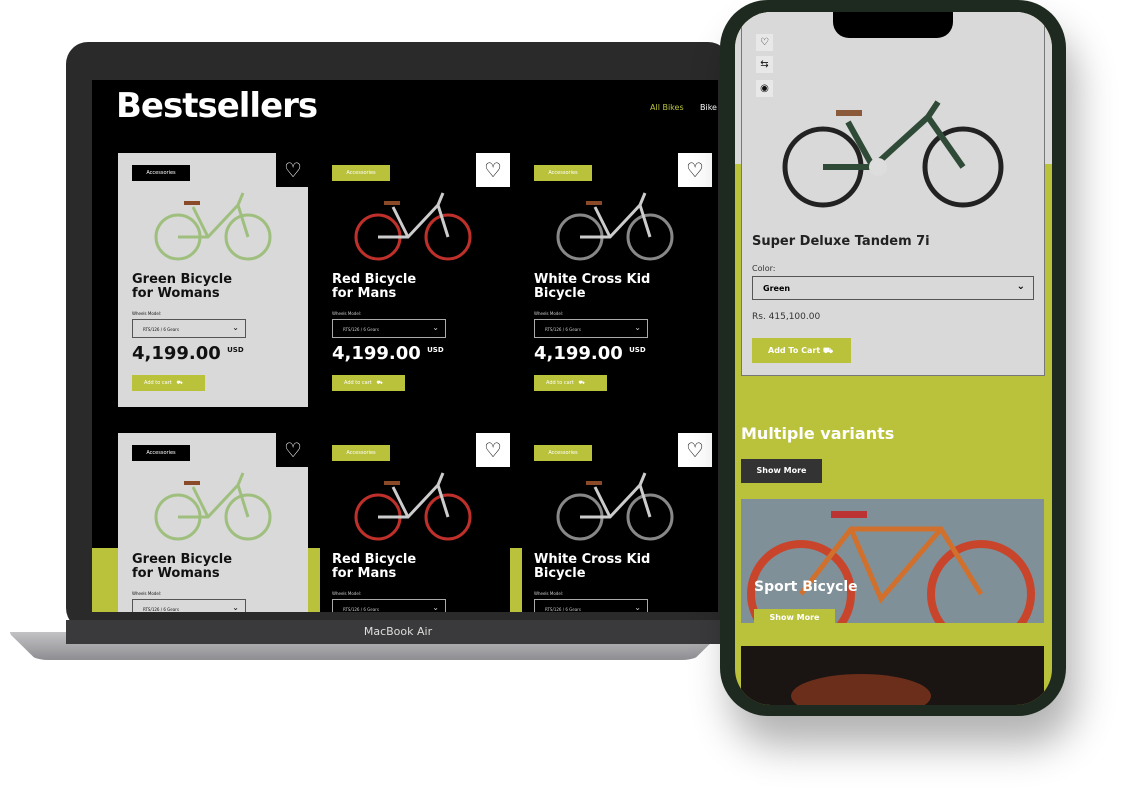  What do you see at coordinates (777, 288) in the screenshot?
I see `color-value: Green` at bounding box center [777, 288].